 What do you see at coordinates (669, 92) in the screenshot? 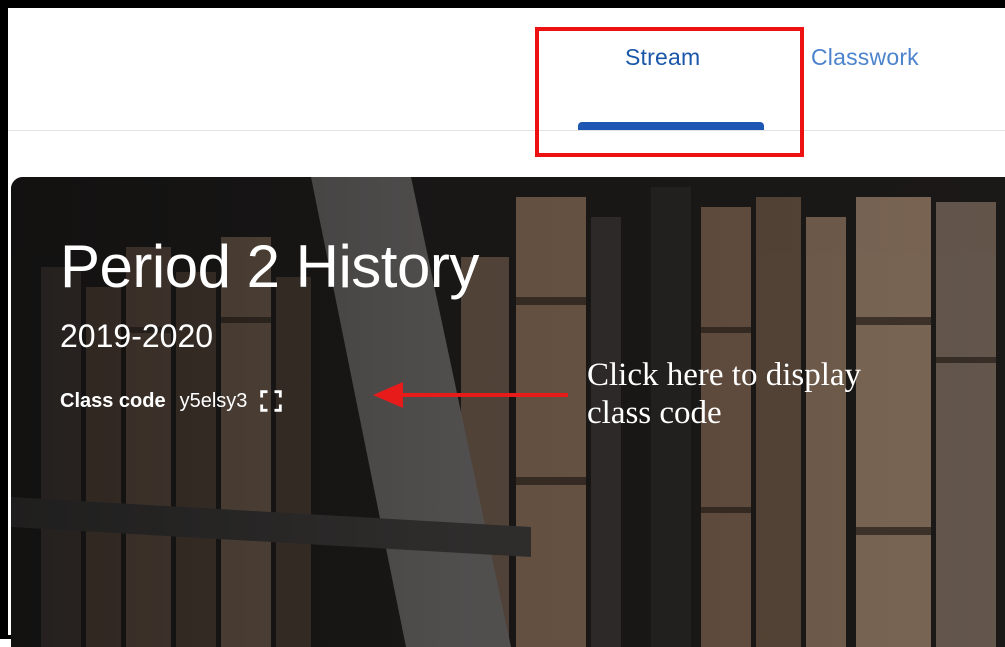
I see `stream-tab-highlight` at bounding box center [669, 92].